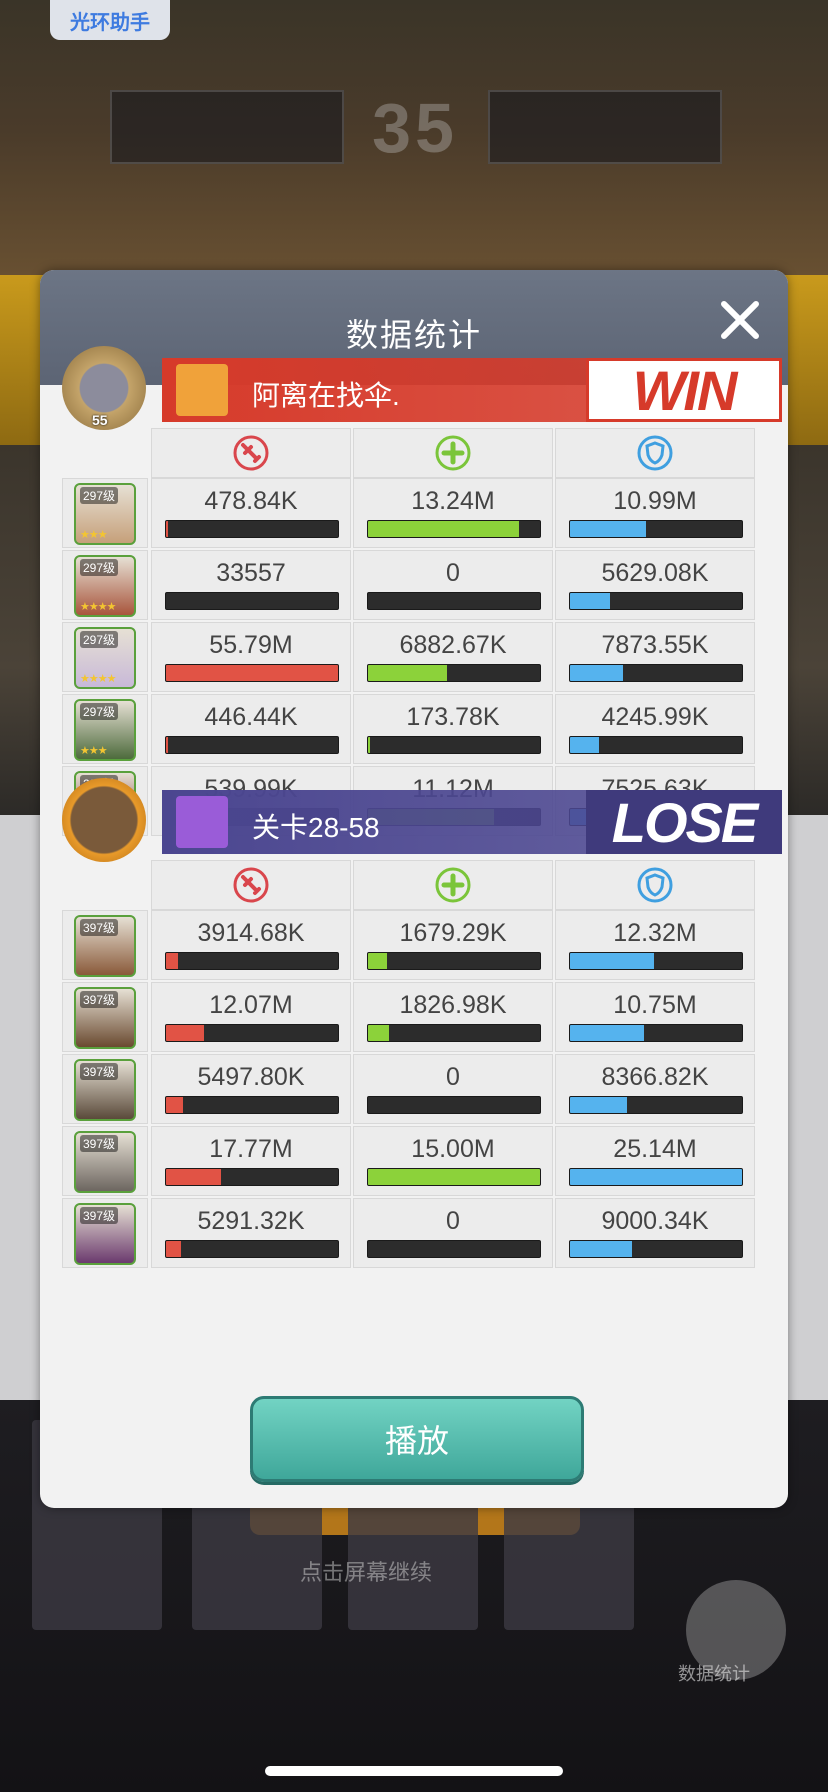 This screenshot has height=1792, width=828. What do you see at coordinates (453, 501) in the screenshot?
I see `heal-value: 13.24M` at bounding box center [453, 501].